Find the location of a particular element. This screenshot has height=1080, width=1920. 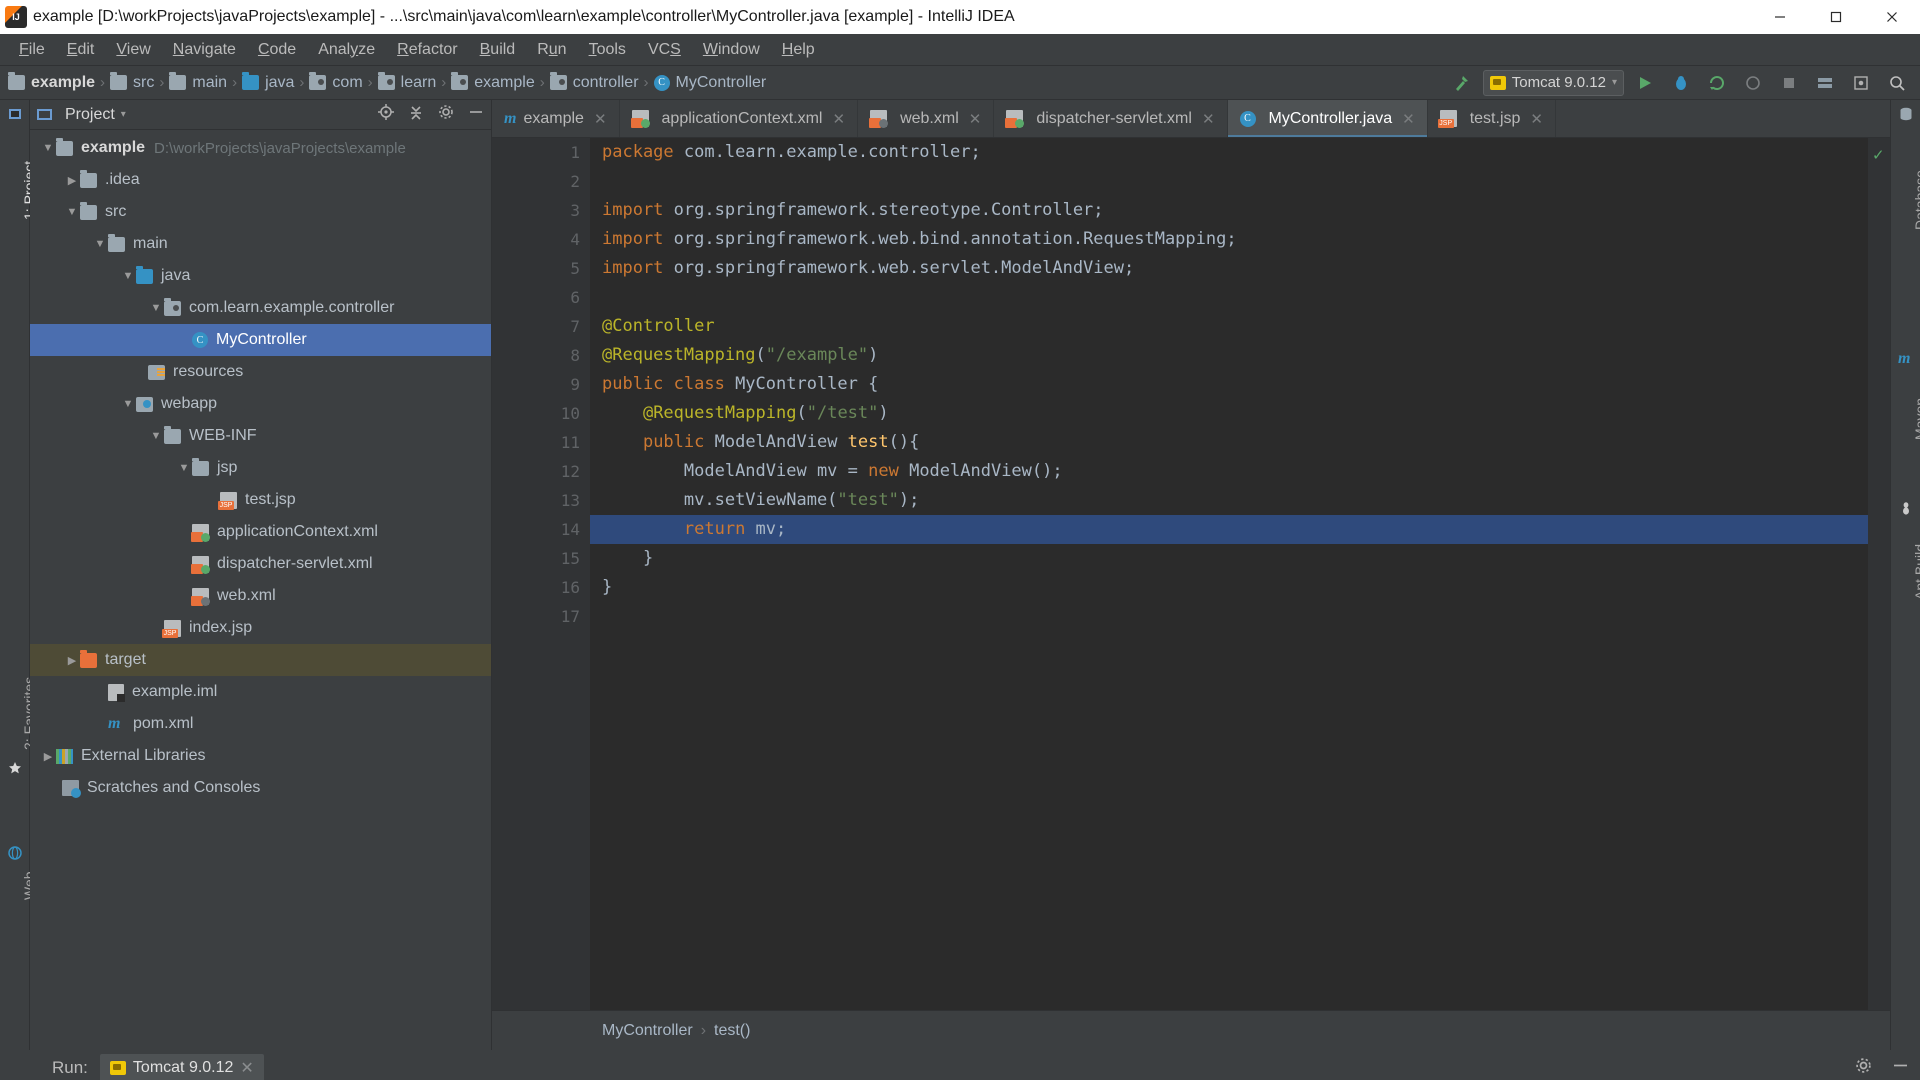

sidebar-item-maven: Maven is located at coordinates (1916, 419).